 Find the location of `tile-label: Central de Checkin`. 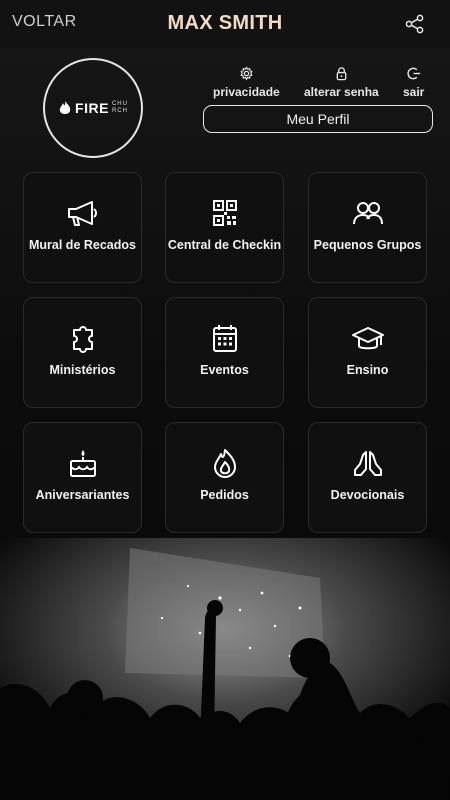

tile-label: Central de Checkin is located at coordinates (224, 245).